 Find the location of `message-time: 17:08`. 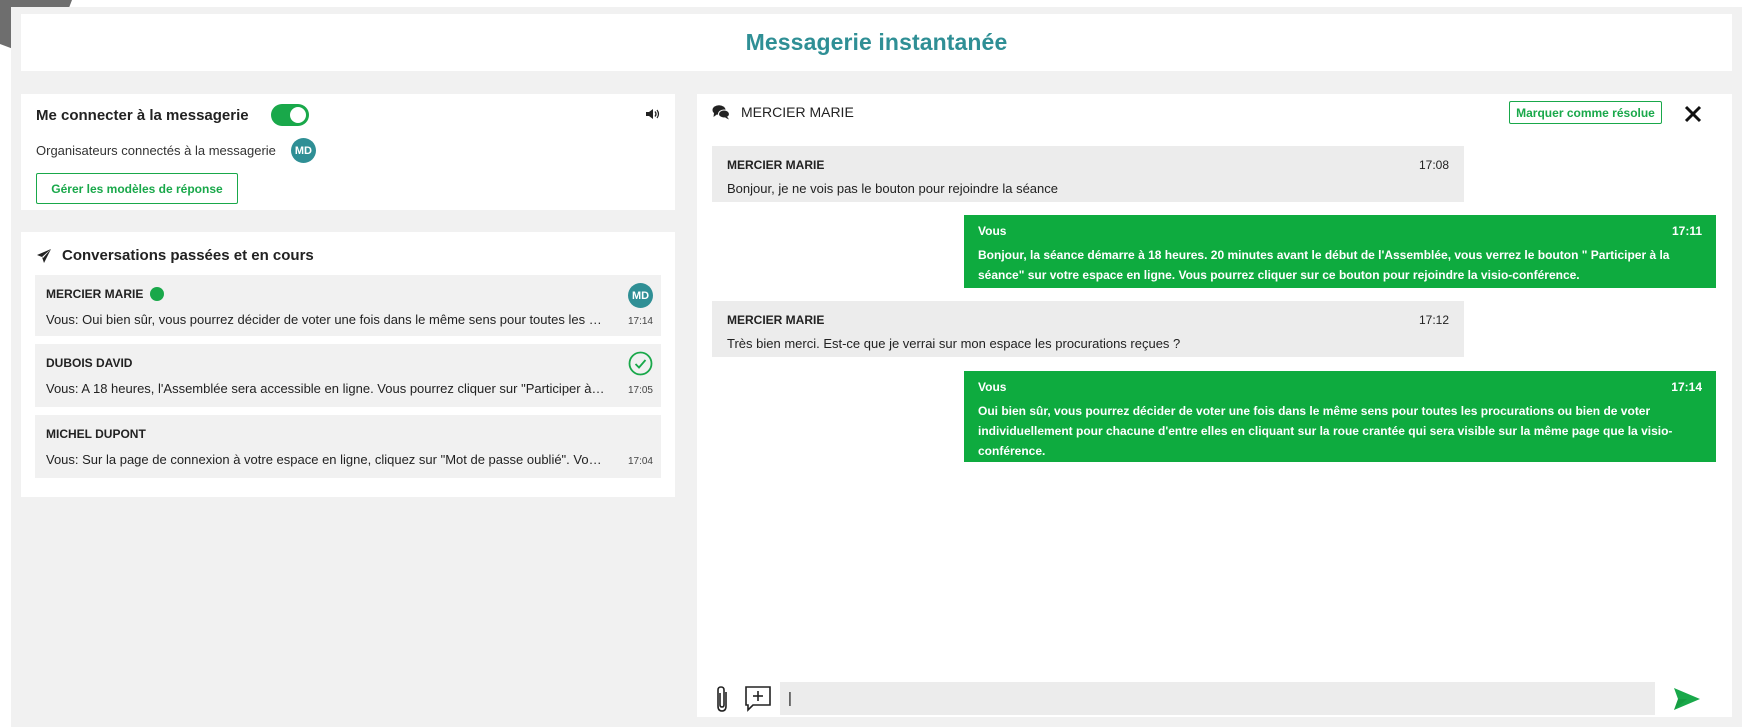

message-time: 17:08 is located at coordinates (1433, 165).